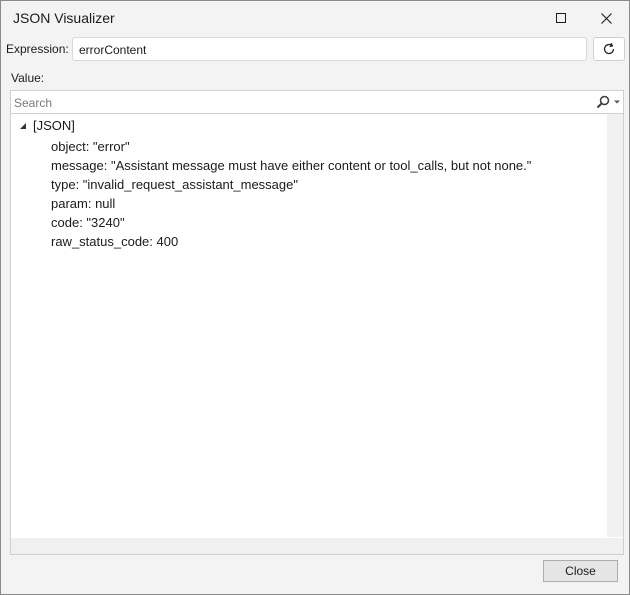 The height and width of the screenshot is (595, 630). I want to click on maximize-icon, so click(561, 18).